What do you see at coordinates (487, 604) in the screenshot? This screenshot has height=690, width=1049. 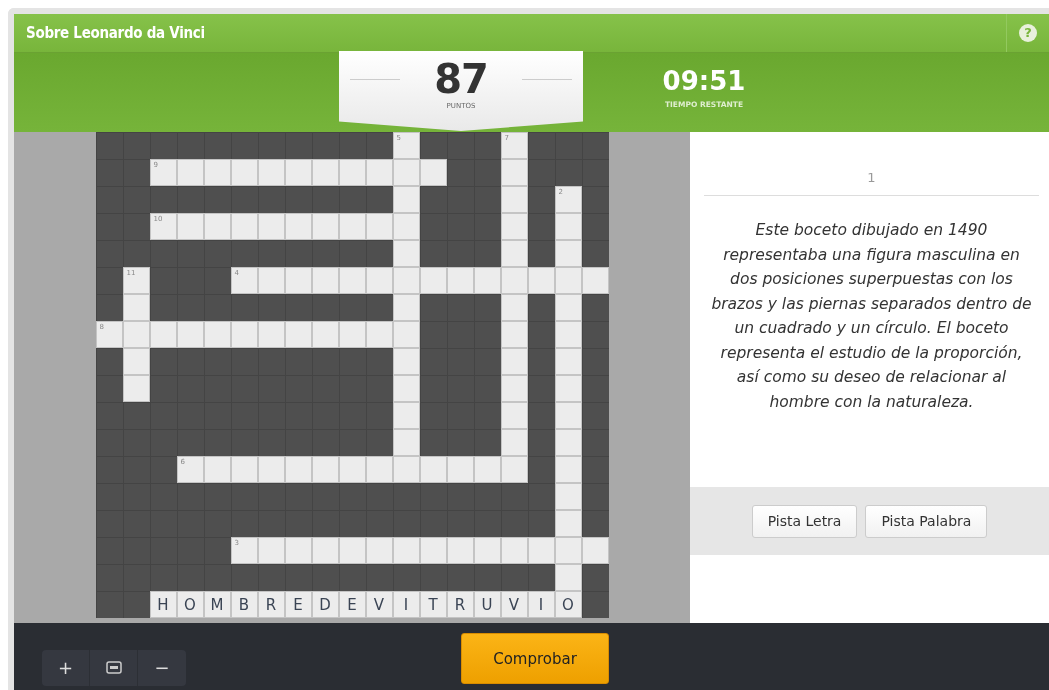 I see `letter-cell: U` at bounding box center [487, 604].